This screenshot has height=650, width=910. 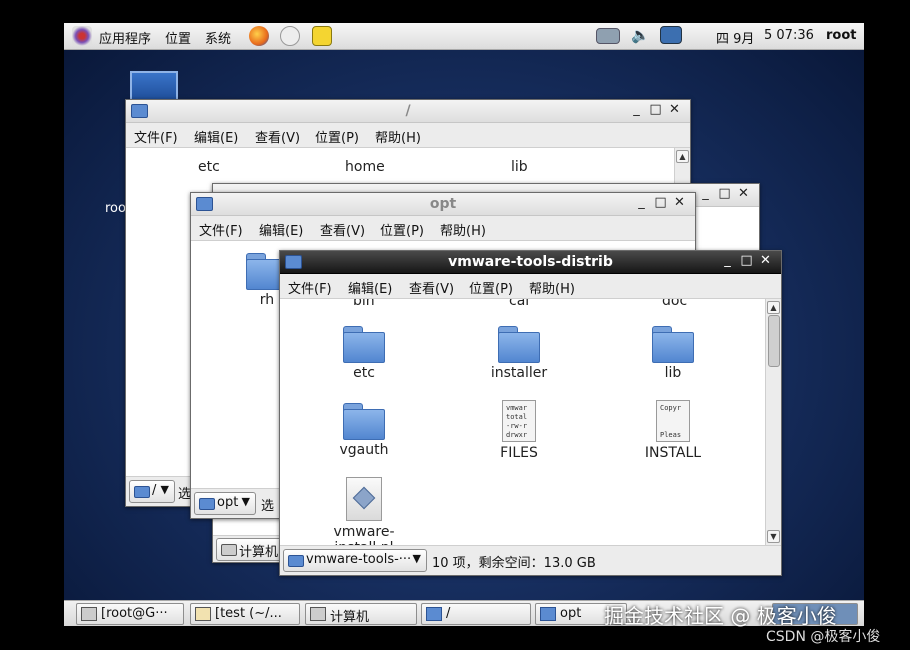 What do you see at coordinates (443, 204) in the screenshot?
I see `titlebar: opt _ □ ✕` at bounding box center [443, 204].